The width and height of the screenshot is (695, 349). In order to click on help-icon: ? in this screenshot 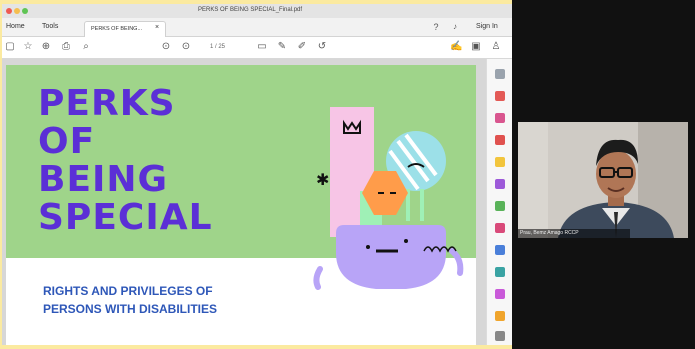, I will do `click(436, 27)`.